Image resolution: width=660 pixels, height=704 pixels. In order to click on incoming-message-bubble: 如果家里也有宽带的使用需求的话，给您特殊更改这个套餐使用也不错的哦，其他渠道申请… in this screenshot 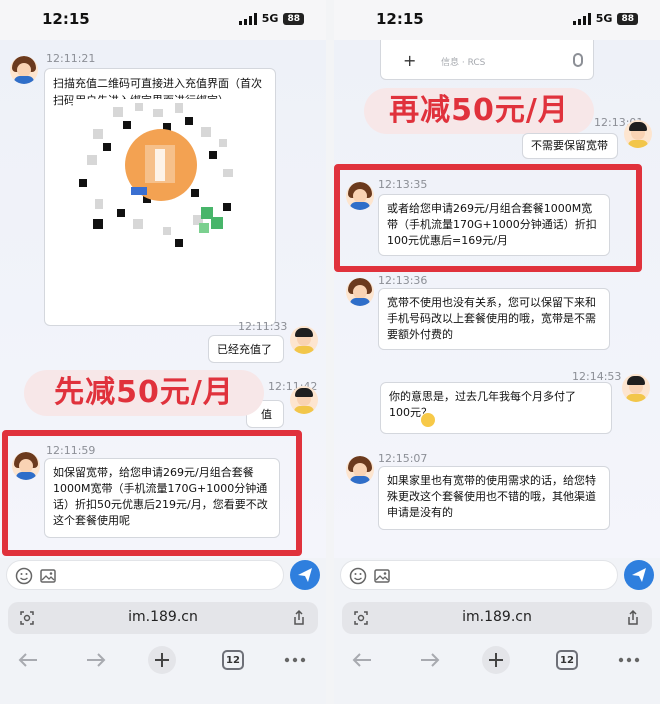, I will do `click(494, 498)`.